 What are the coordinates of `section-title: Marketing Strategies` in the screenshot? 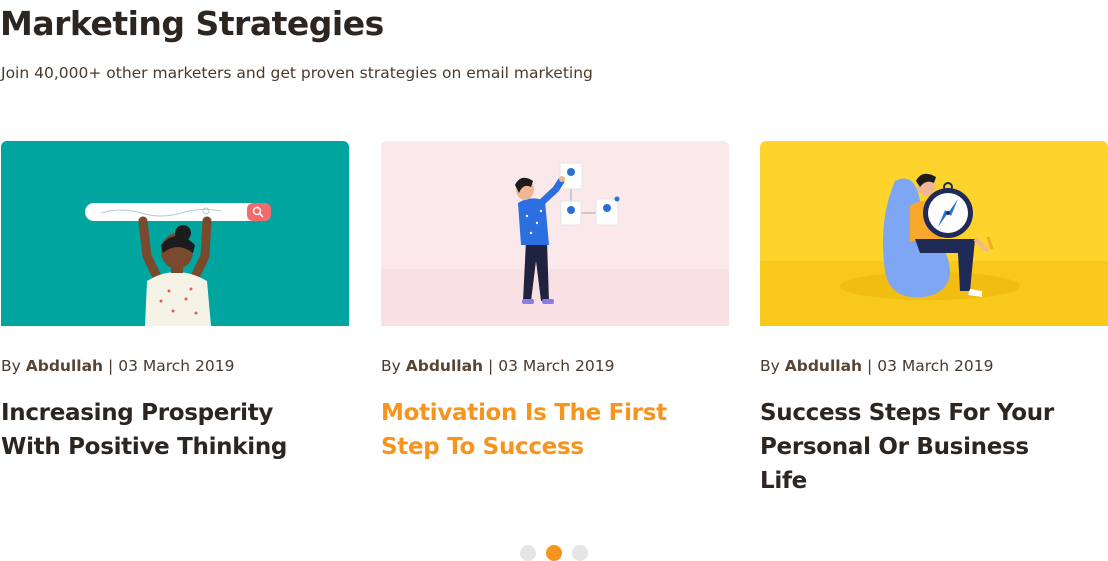 It's located at (192, 23).